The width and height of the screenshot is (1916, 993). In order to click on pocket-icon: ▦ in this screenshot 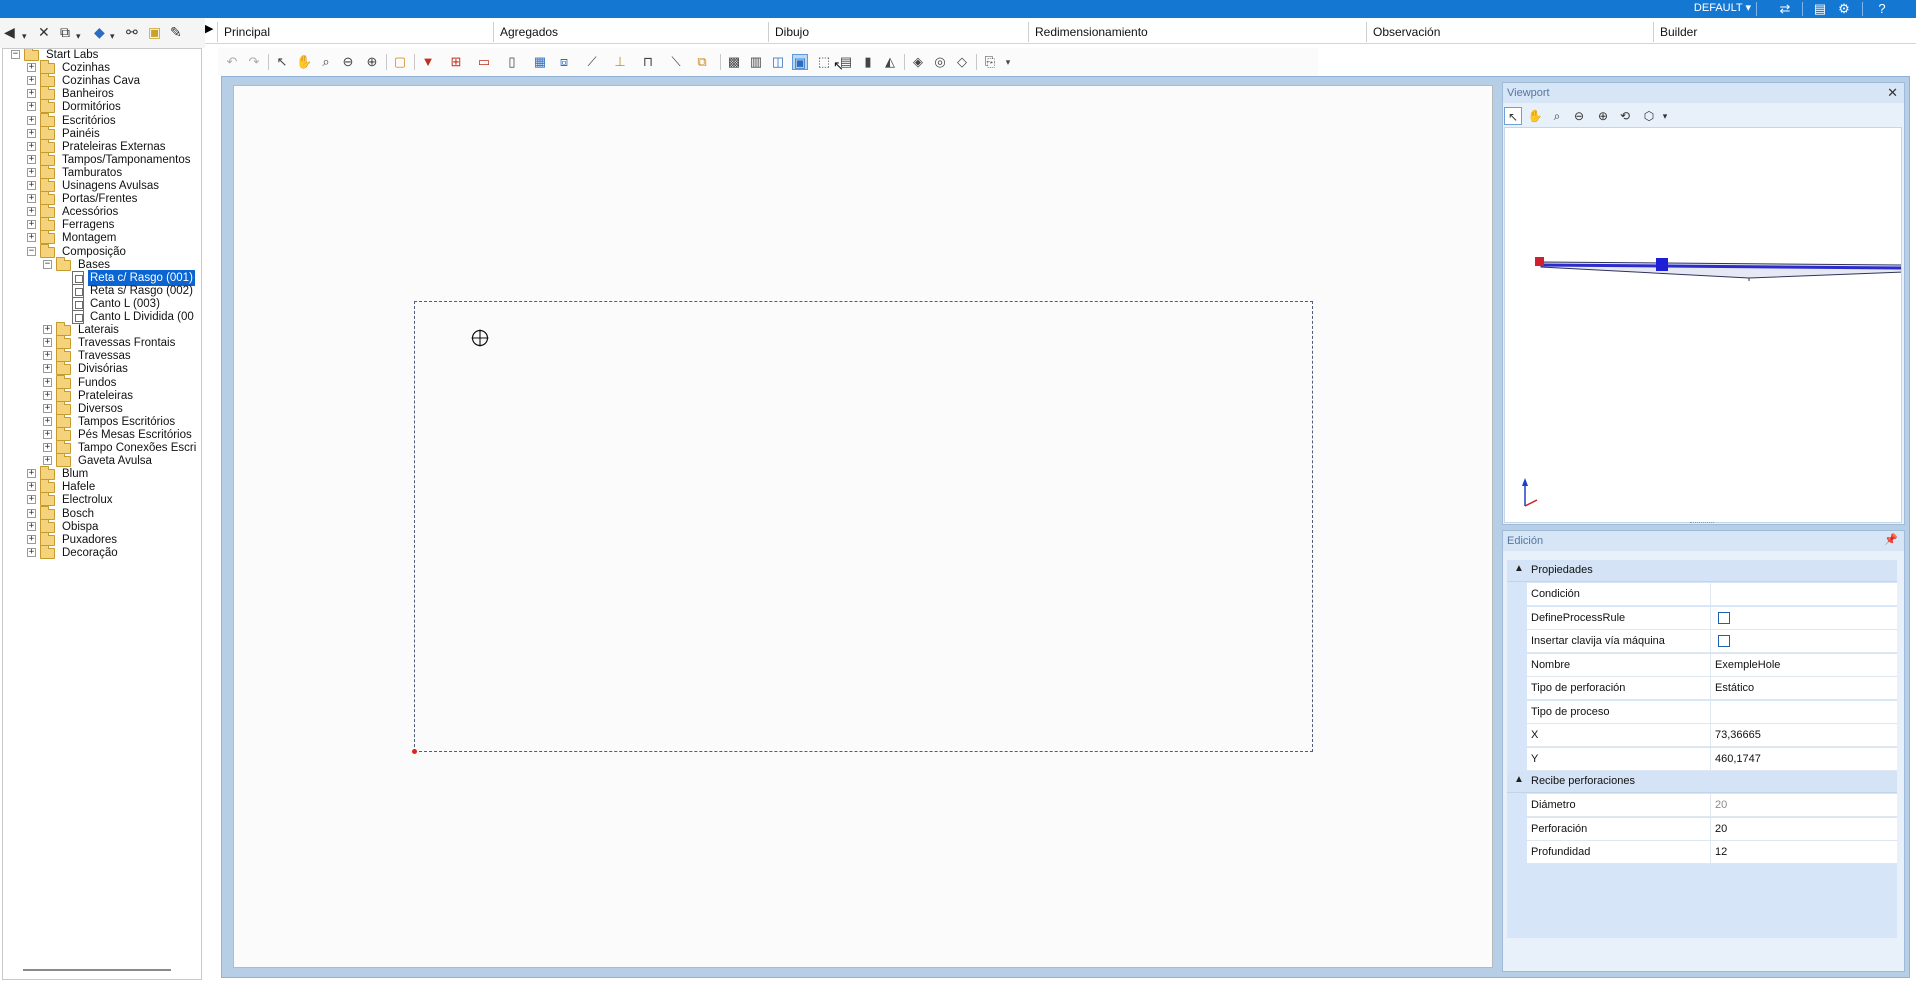, I will do `click(540, 62)`.